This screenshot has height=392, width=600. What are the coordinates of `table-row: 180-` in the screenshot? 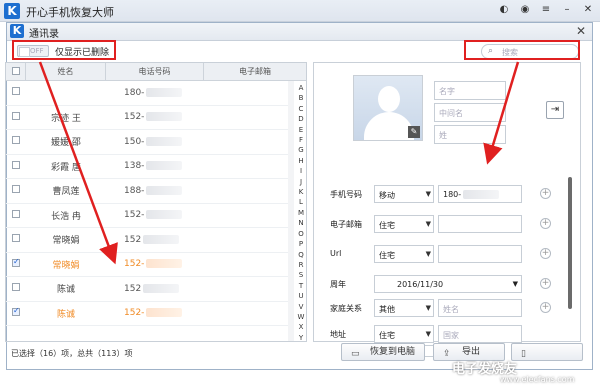 It's located at (147, 93).